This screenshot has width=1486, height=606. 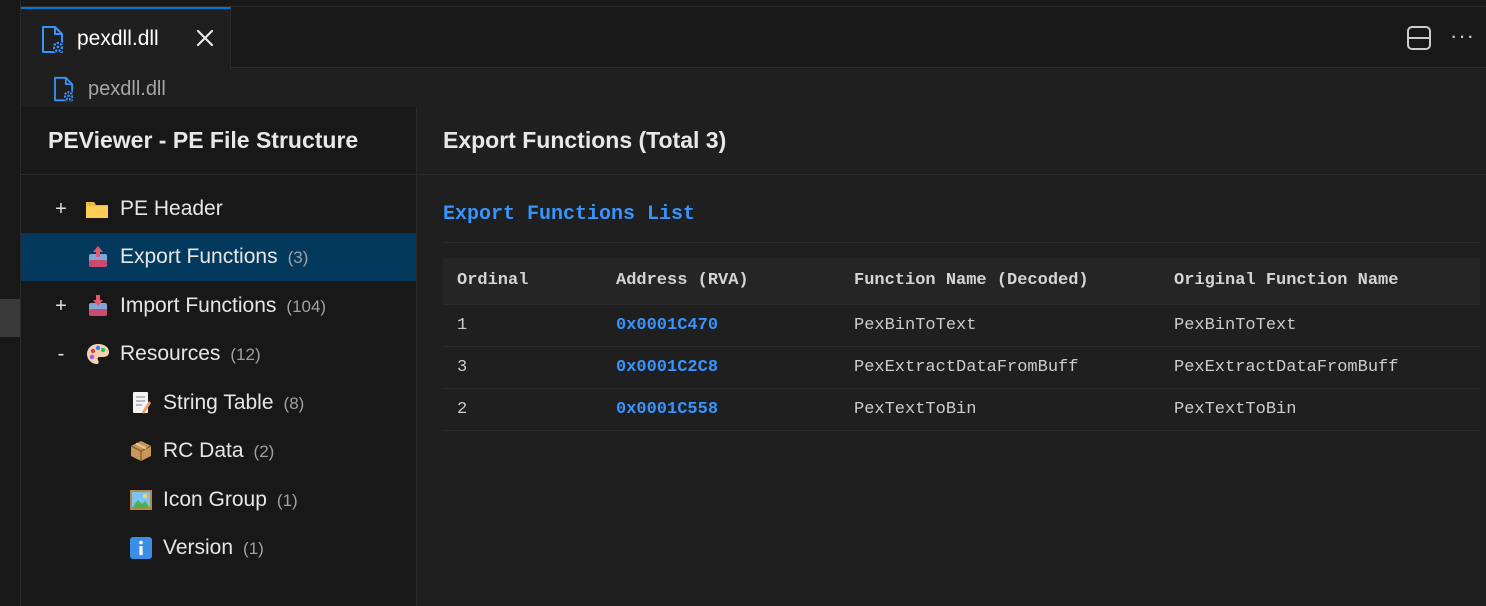 I want to click on tree-item-rc-data: RC Data (2), so click(x=218, y=451).